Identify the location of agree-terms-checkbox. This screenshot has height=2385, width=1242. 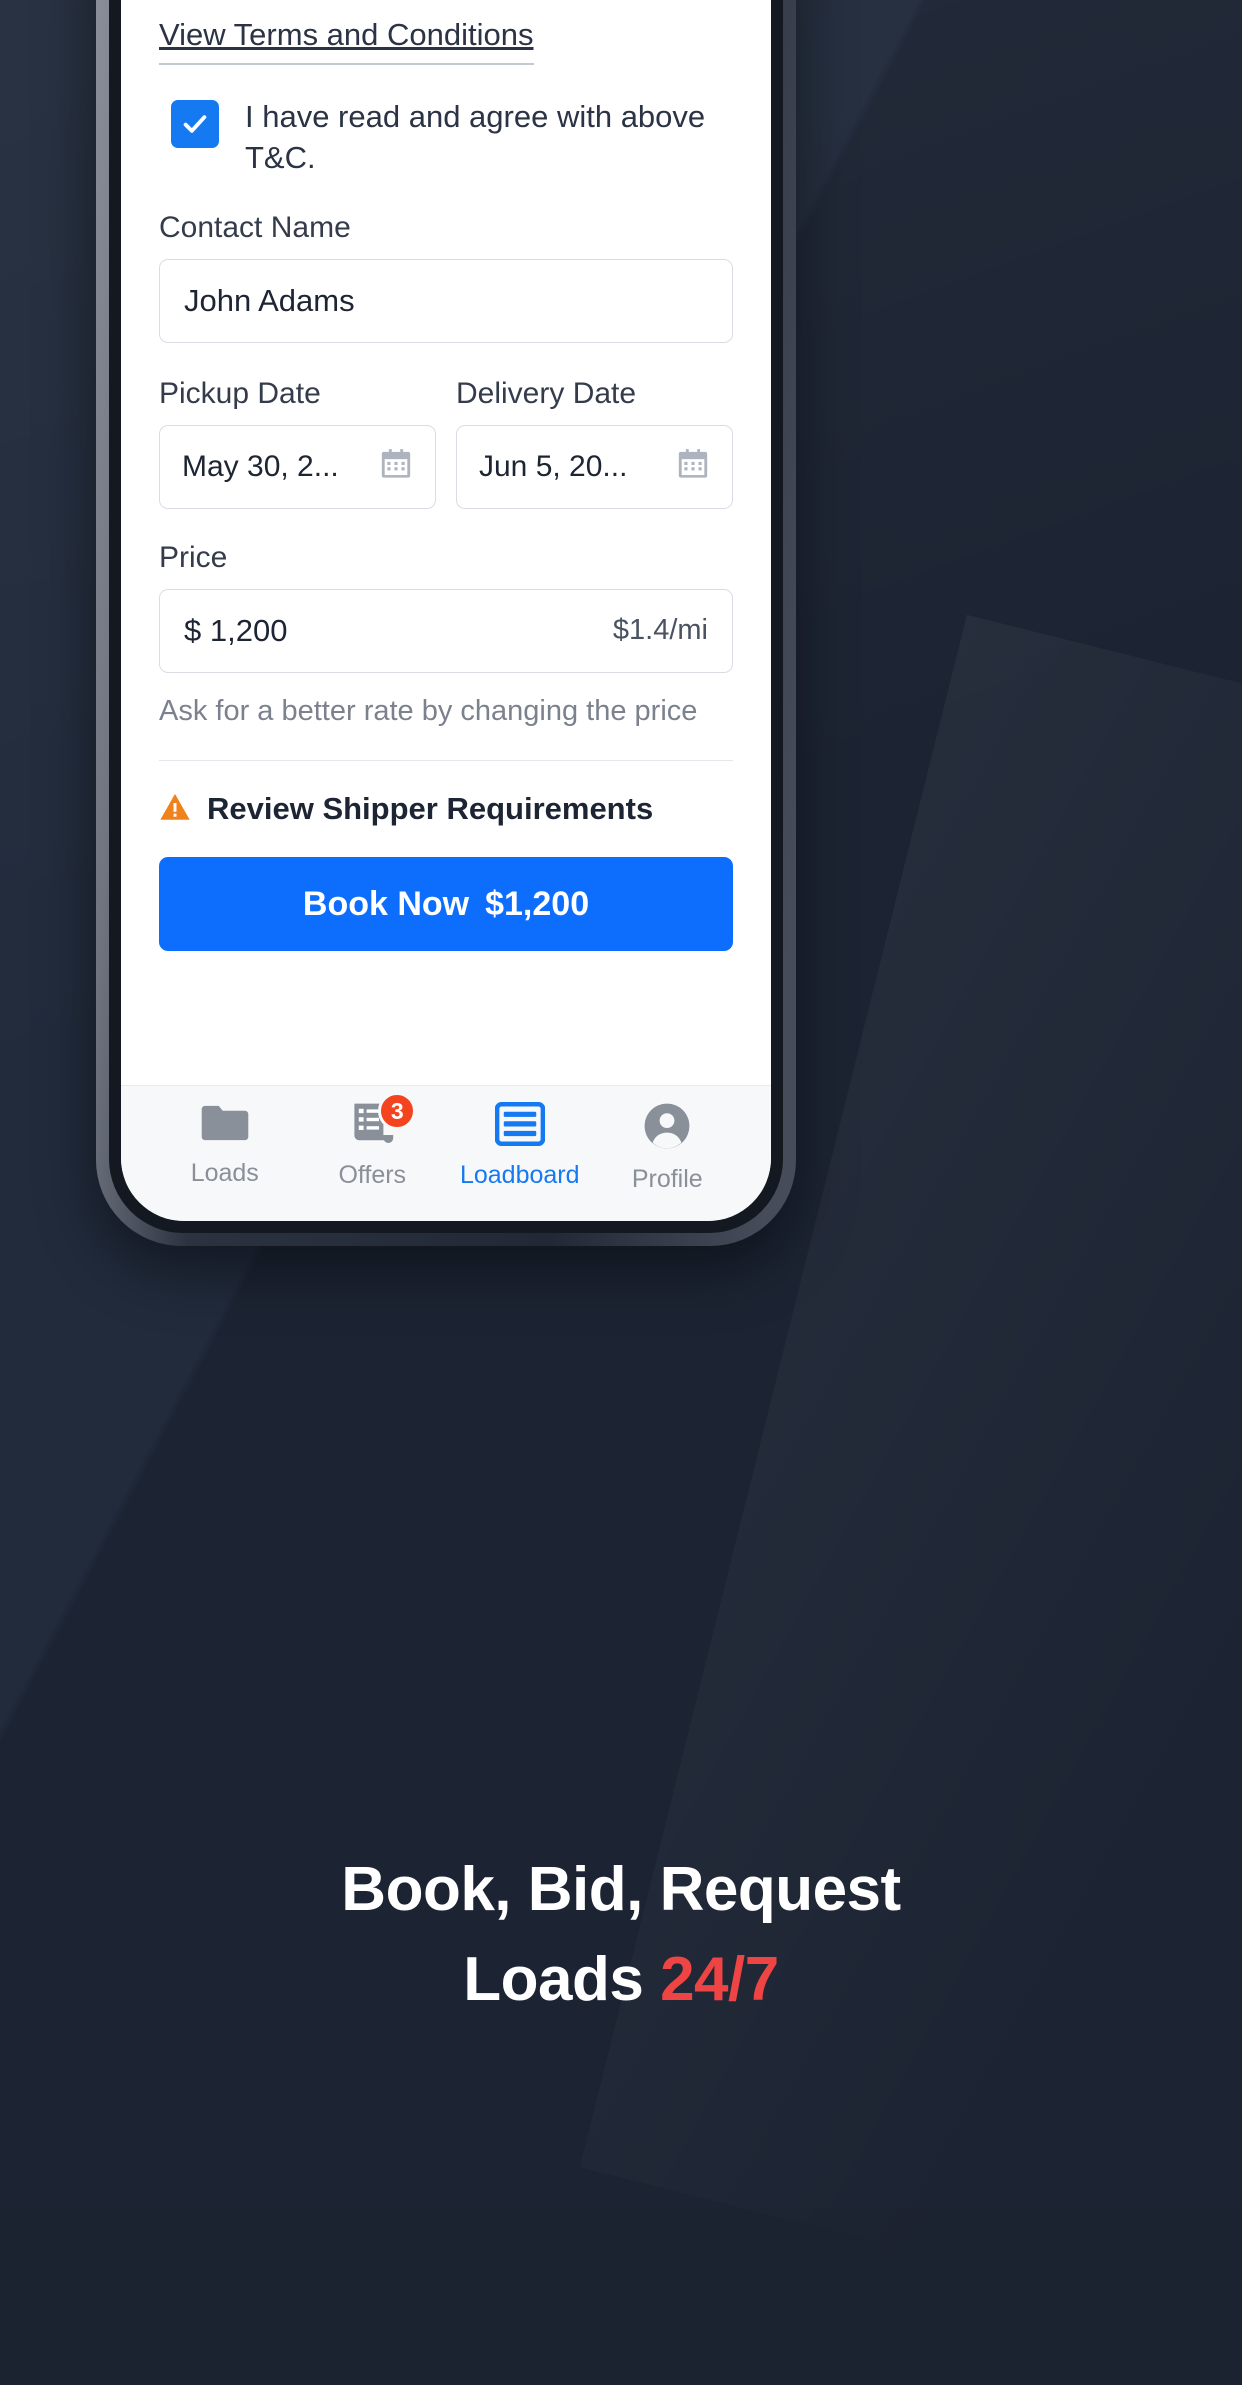
(195, 124).